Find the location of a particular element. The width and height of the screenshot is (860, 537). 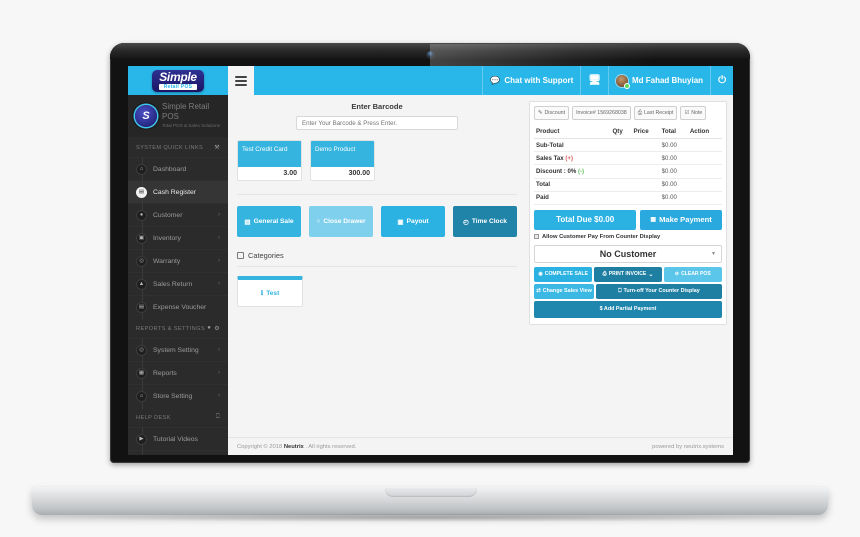

brand-name-primary: Simple is located at coordinates (178, 76).